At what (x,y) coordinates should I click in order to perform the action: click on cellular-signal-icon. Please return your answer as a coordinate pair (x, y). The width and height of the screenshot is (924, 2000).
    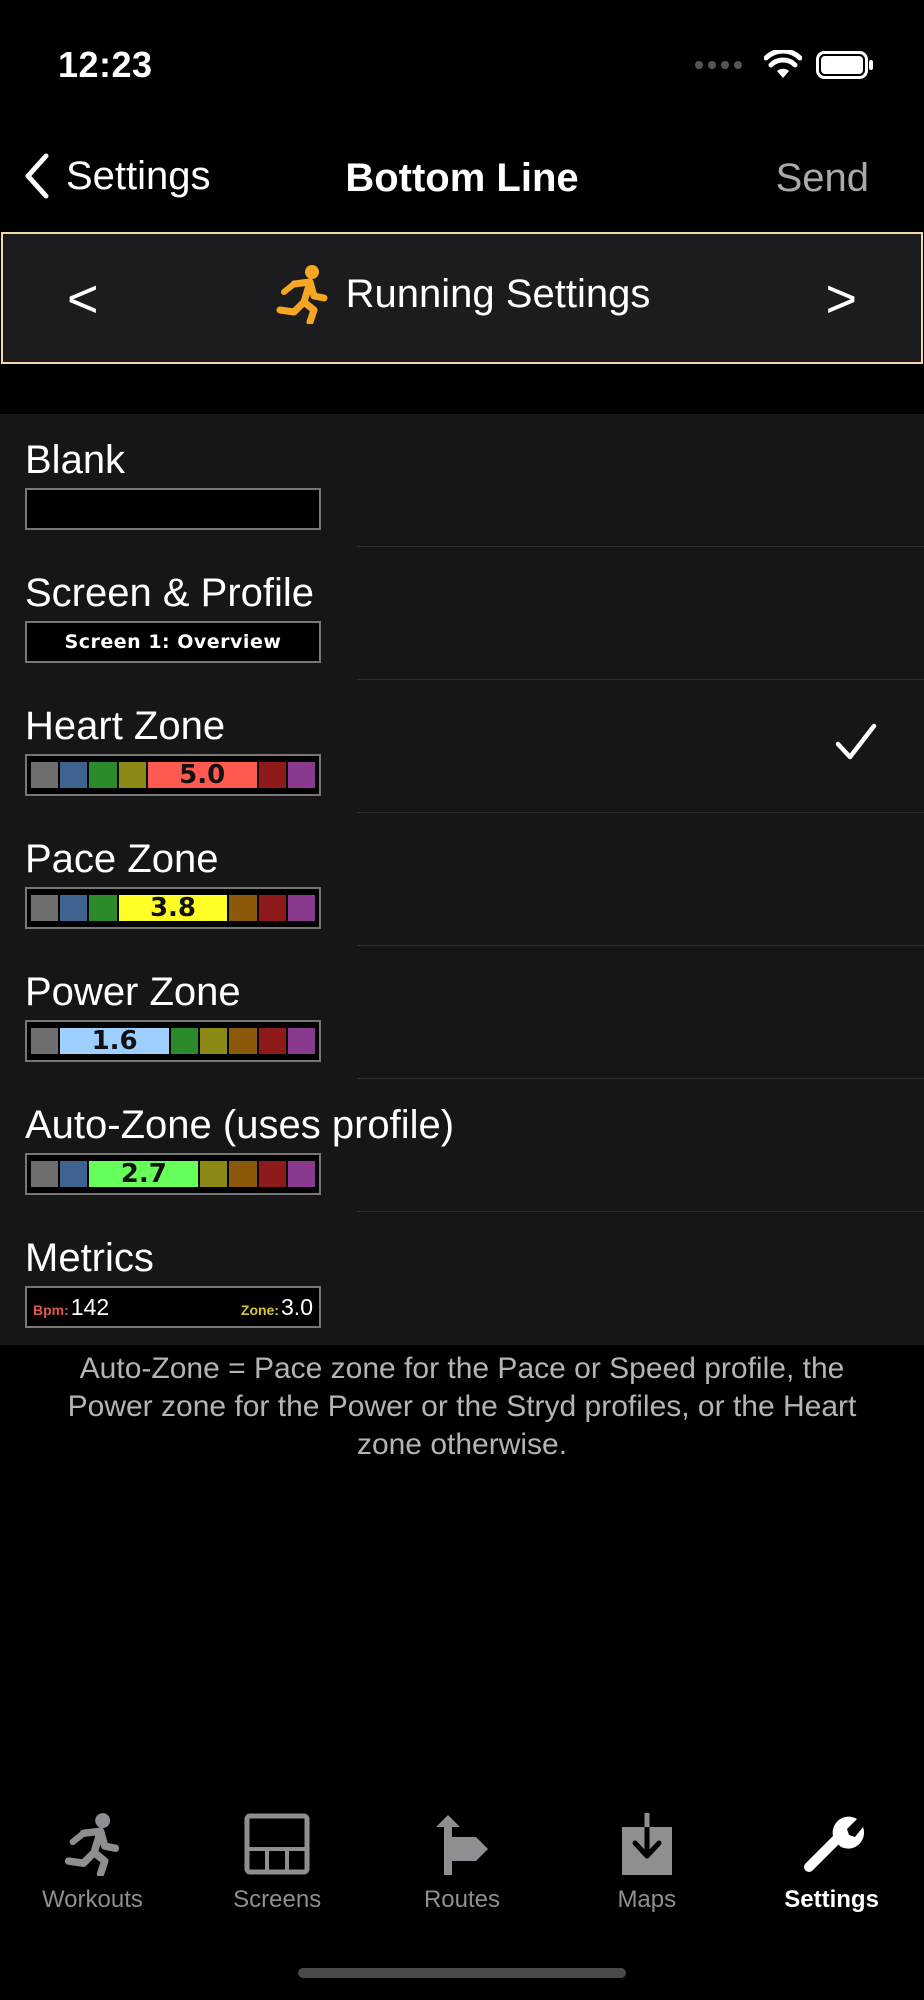
    Looking at the image, I should click on (718, 65).